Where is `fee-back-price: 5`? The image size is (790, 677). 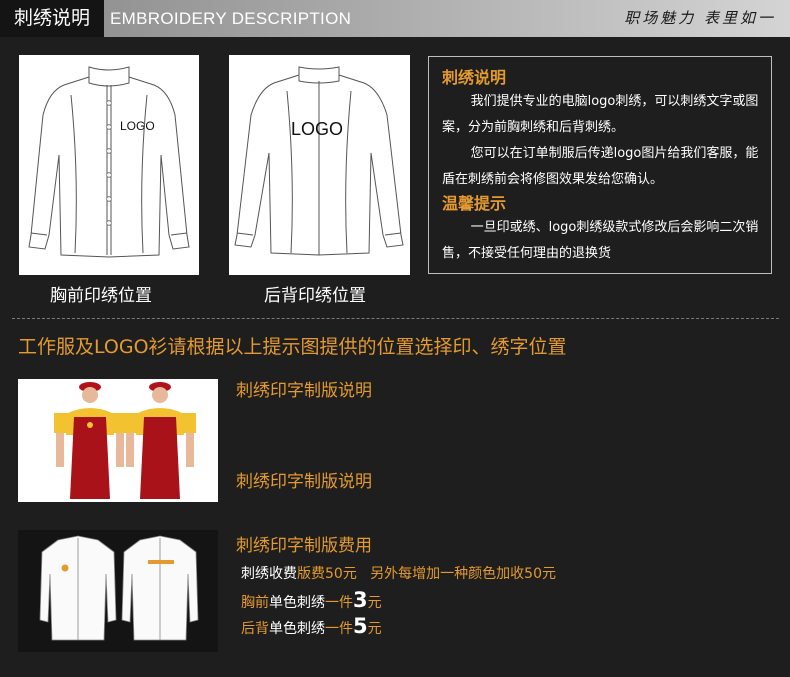 fee-back-price: 5 is located at coordinates (360, 626).